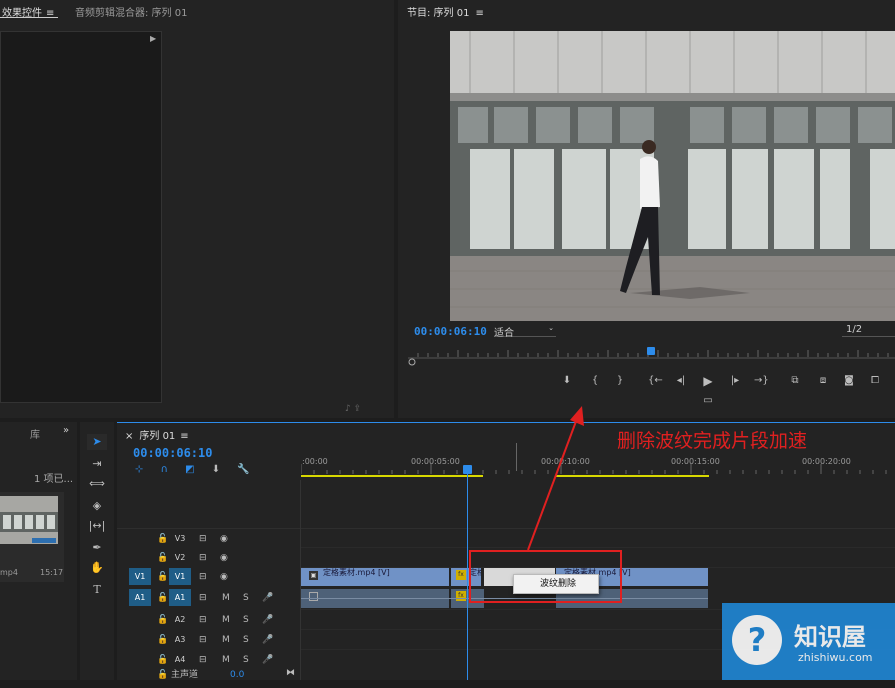  Describe the element at coordinates (681, 381) in the screenshot. I see `step-back-icon: ◂|` at that location.